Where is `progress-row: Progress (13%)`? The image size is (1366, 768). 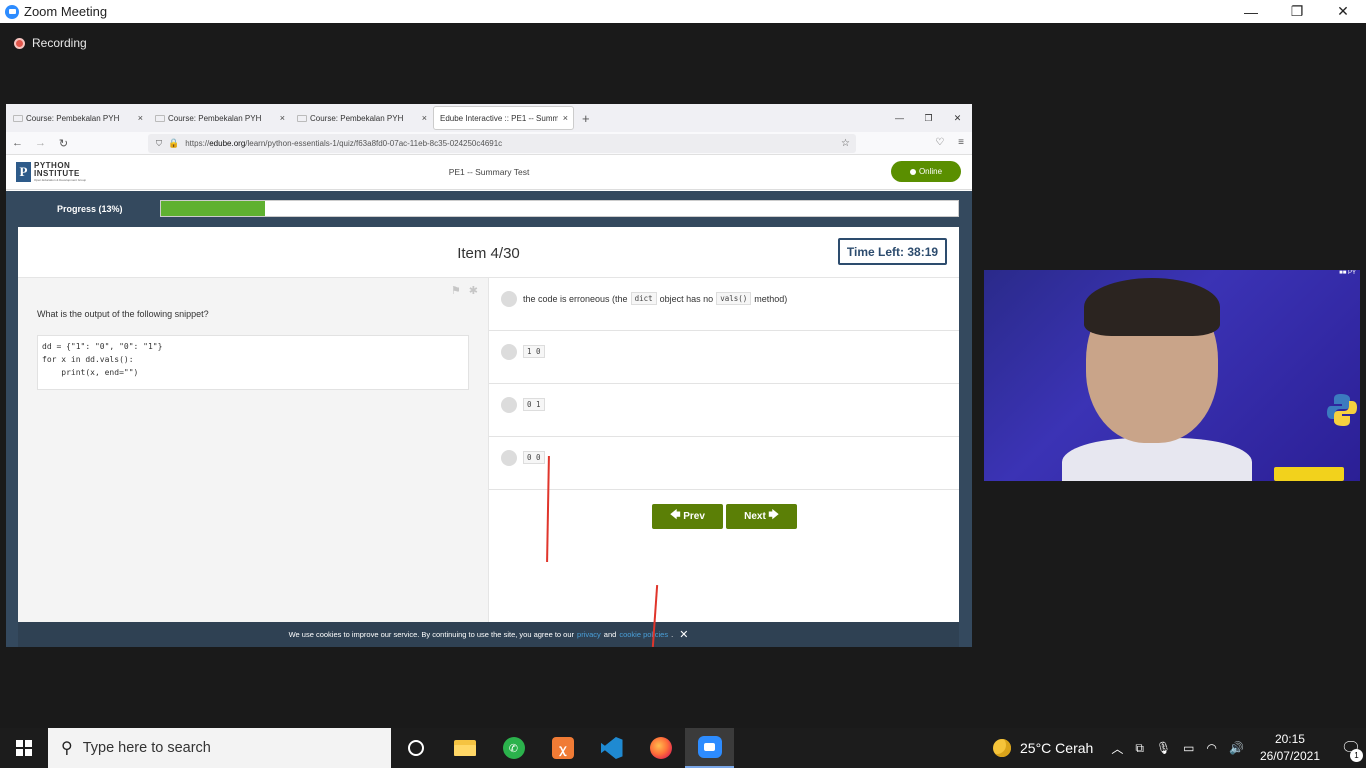 progress-row: Progress (13%) is located at coordinates (489, 209).